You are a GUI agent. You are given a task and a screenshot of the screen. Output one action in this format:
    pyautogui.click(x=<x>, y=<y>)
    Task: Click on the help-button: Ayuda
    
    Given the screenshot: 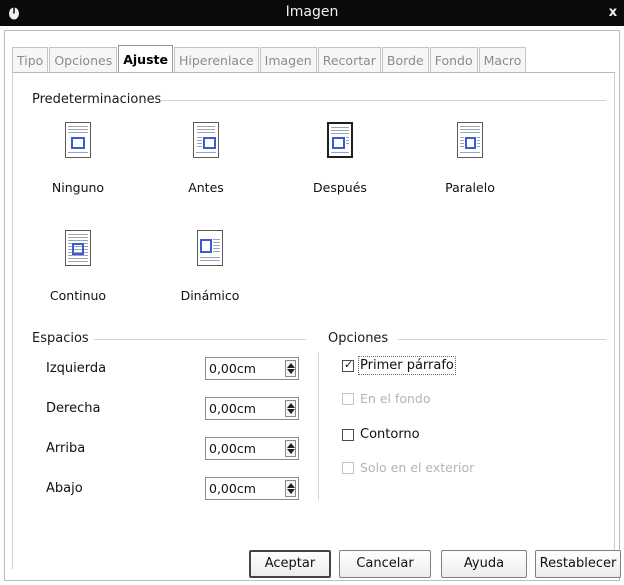 What is the action you would take?
    pyautogui.click(x=484, y=564)
    